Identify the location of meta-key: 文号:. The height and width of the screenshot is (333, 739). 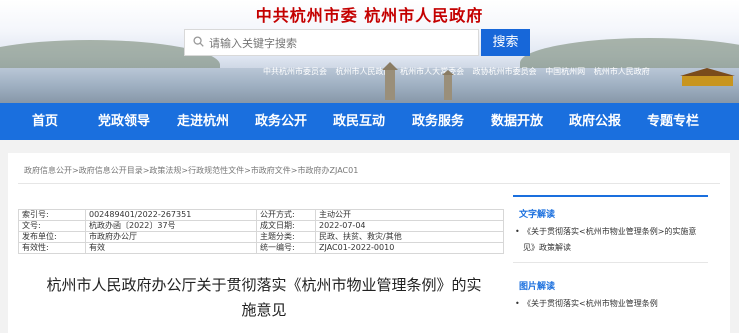
(52, 226).